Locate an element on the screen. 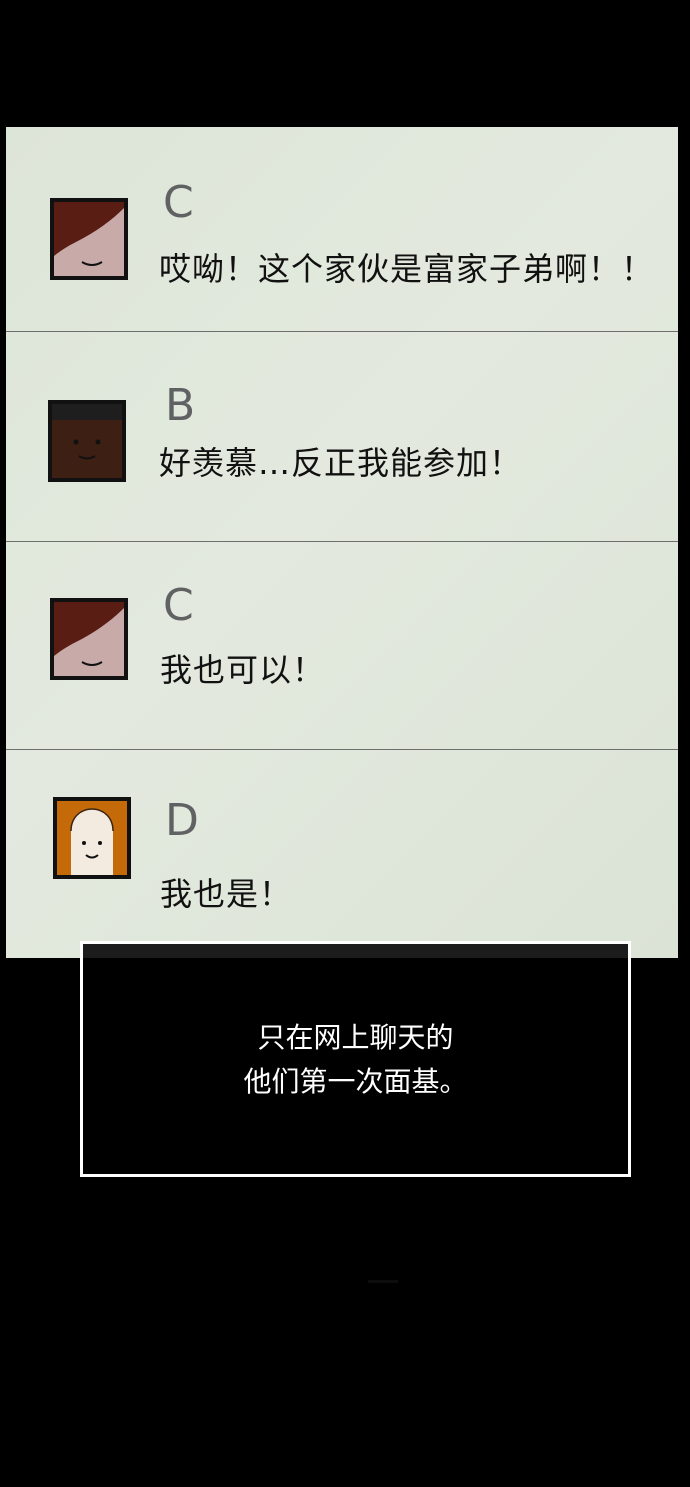  chat-message-row: C 哎呦！这个家伙是富家子弟啊！！ is located at coordinates (342, 229).